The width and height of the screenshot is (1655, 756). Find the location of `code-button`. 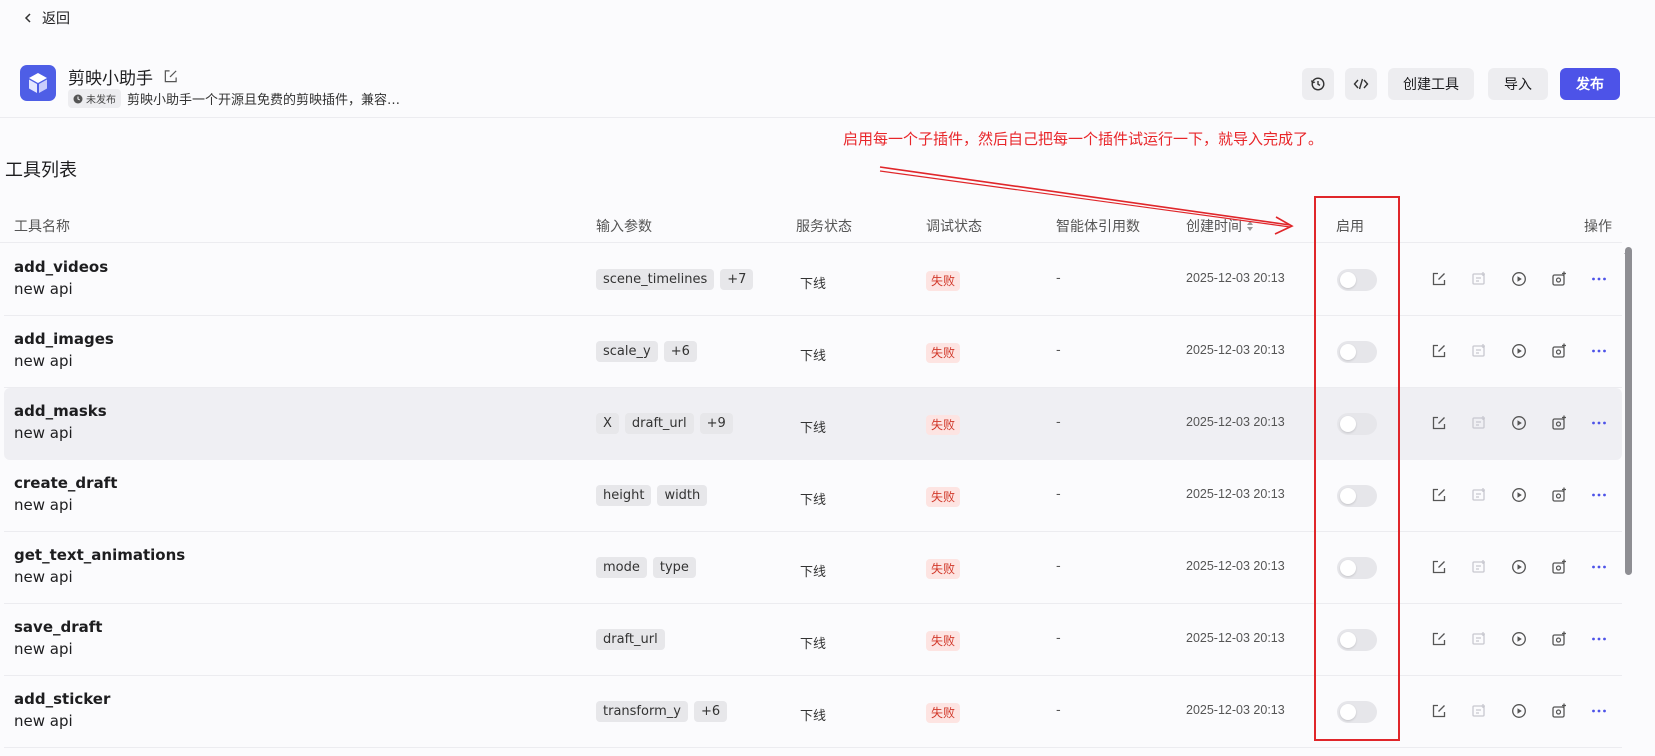

code-button is located at coordinates (1361, 84).